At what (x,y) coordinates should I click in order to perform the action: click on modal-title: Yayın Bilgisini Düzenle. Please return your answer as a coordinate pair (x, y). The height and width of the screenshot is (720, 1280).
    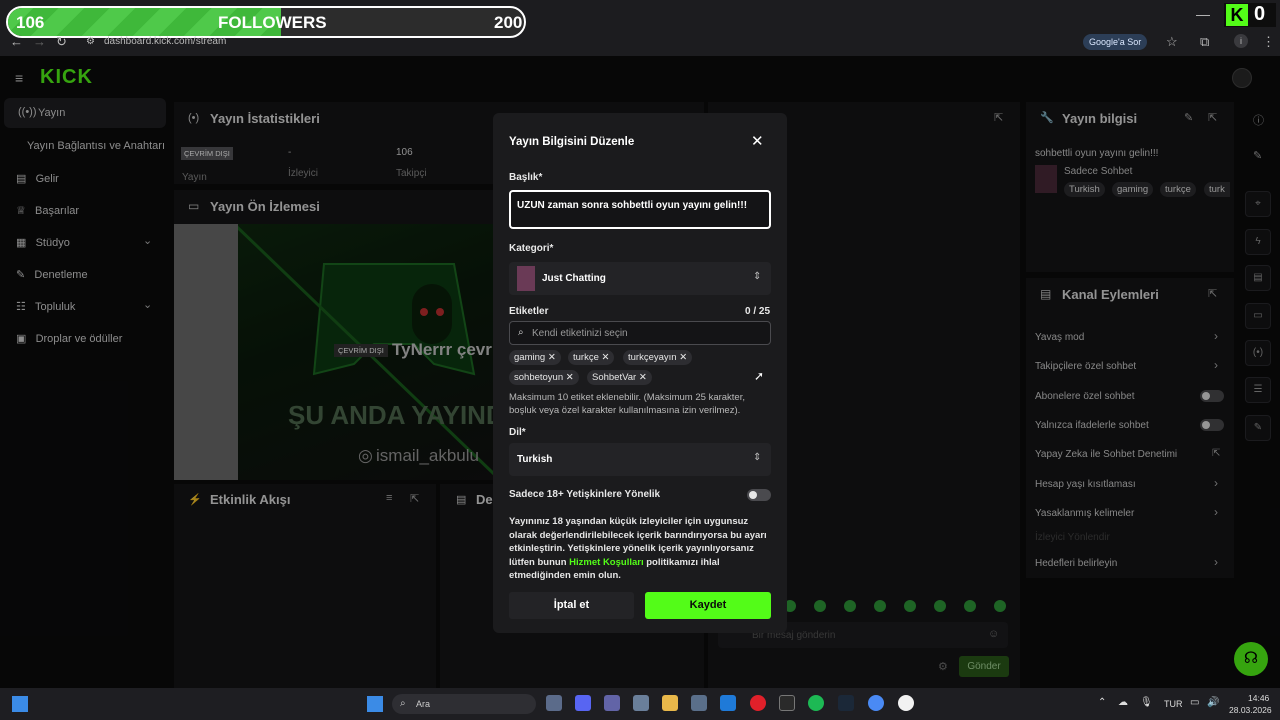
    Looking at the image, I should click on (572, 142).